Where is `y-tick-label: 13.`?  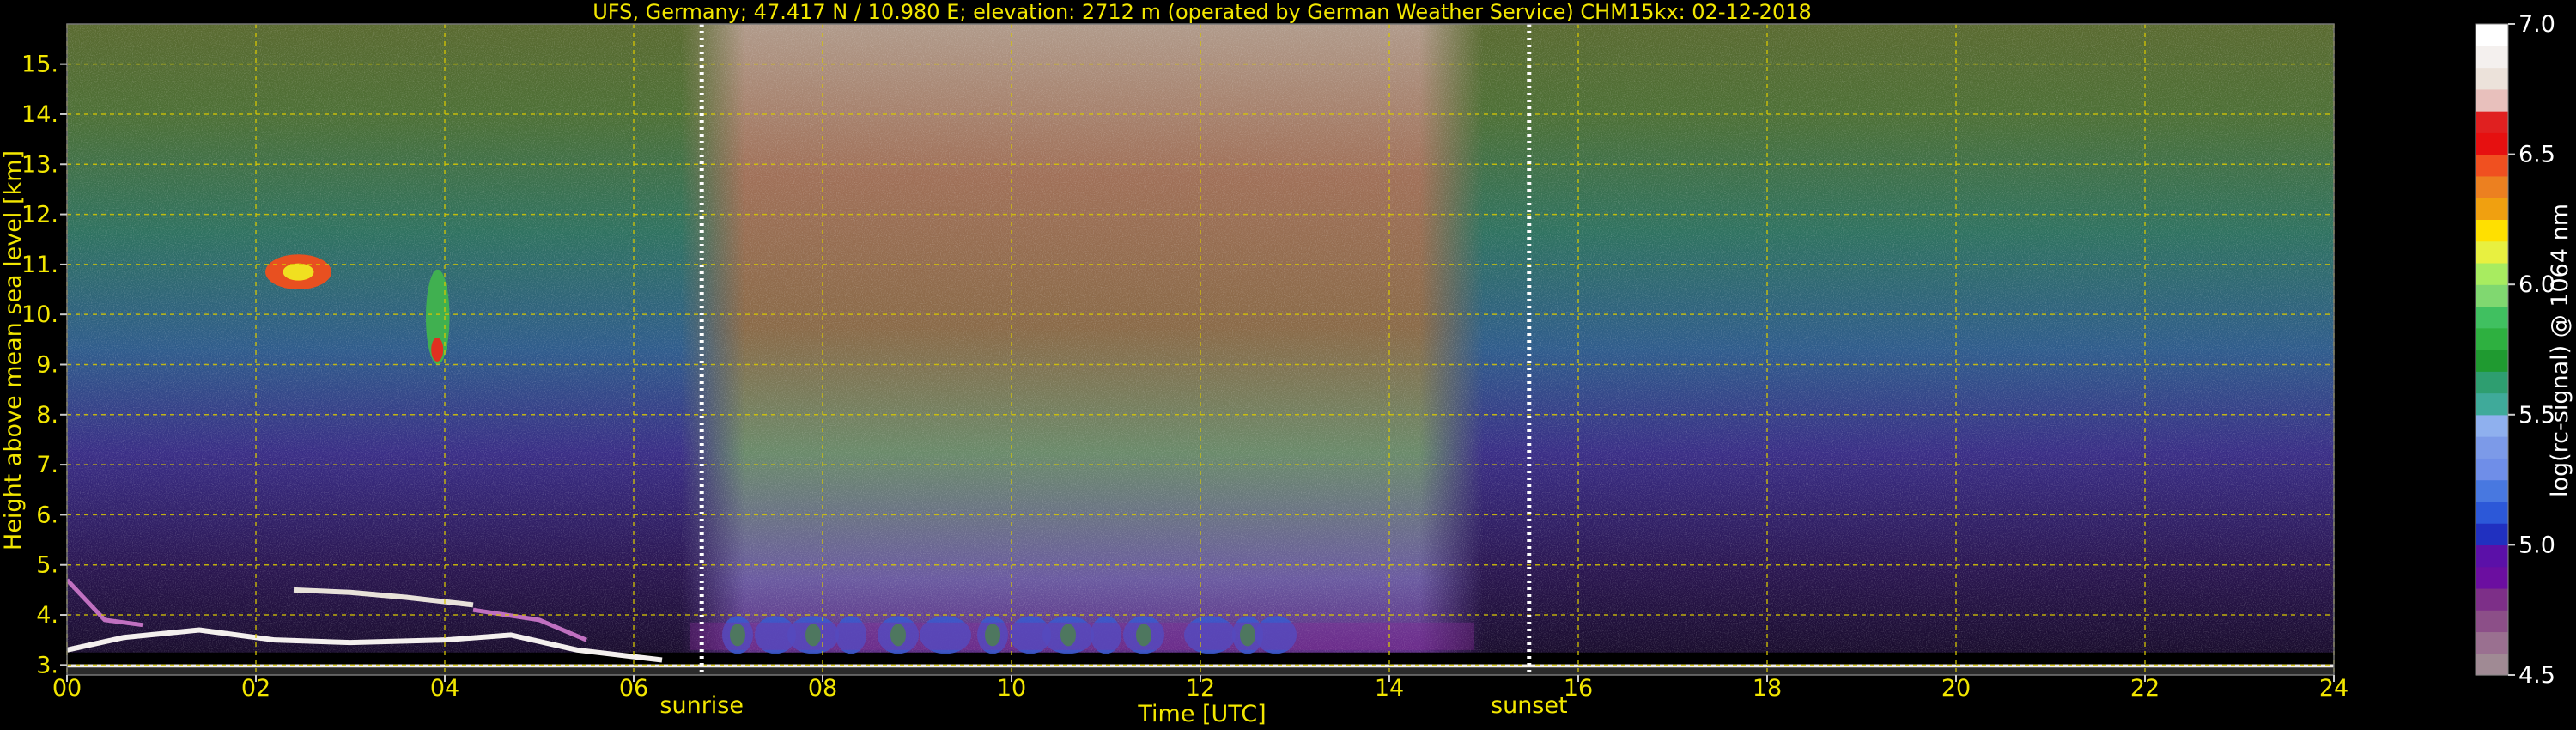
y-tick-label: 13. is located at coordinates (40, 164).